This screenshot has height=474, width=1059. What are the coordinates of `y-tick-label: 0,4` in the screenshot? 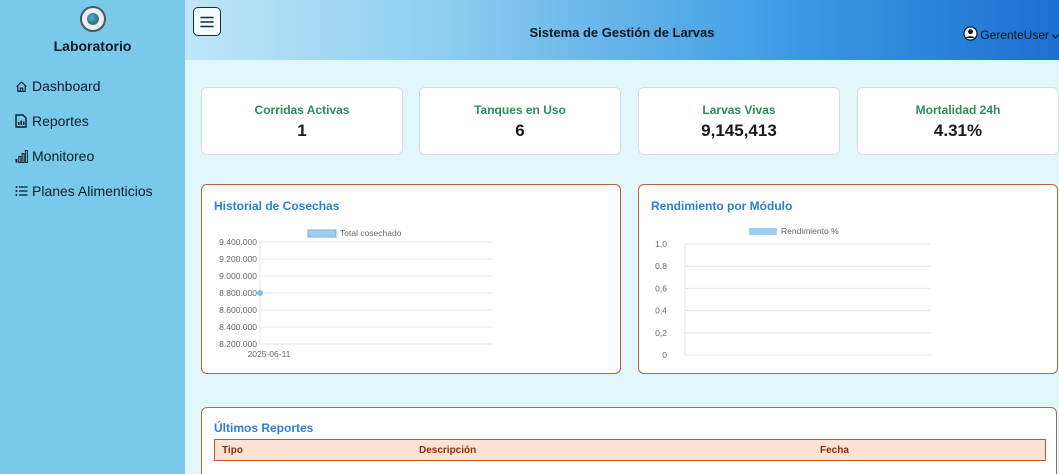 It's located at (661, 311).